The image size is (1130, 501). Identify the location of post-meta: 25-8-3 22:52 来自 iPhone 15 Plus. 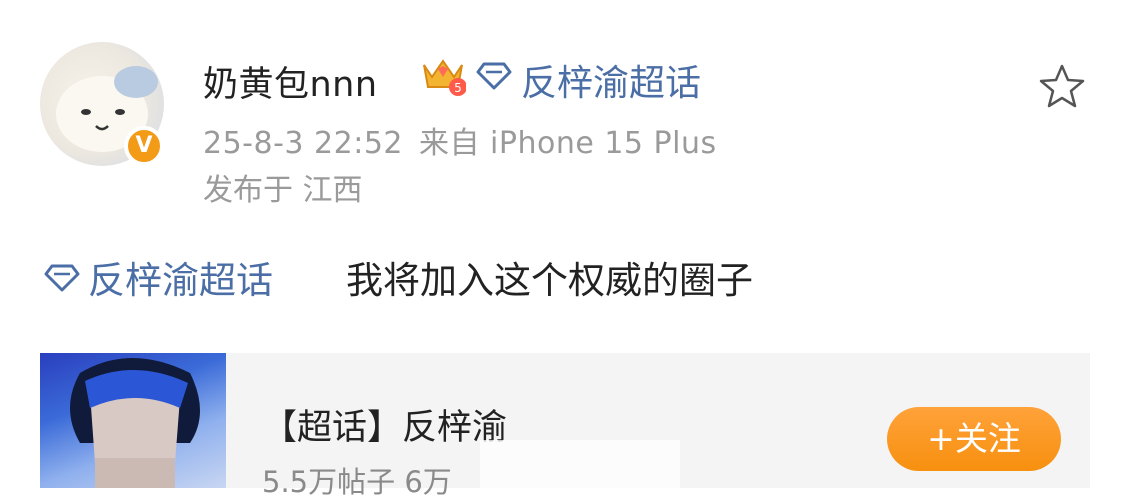
(460, 140).